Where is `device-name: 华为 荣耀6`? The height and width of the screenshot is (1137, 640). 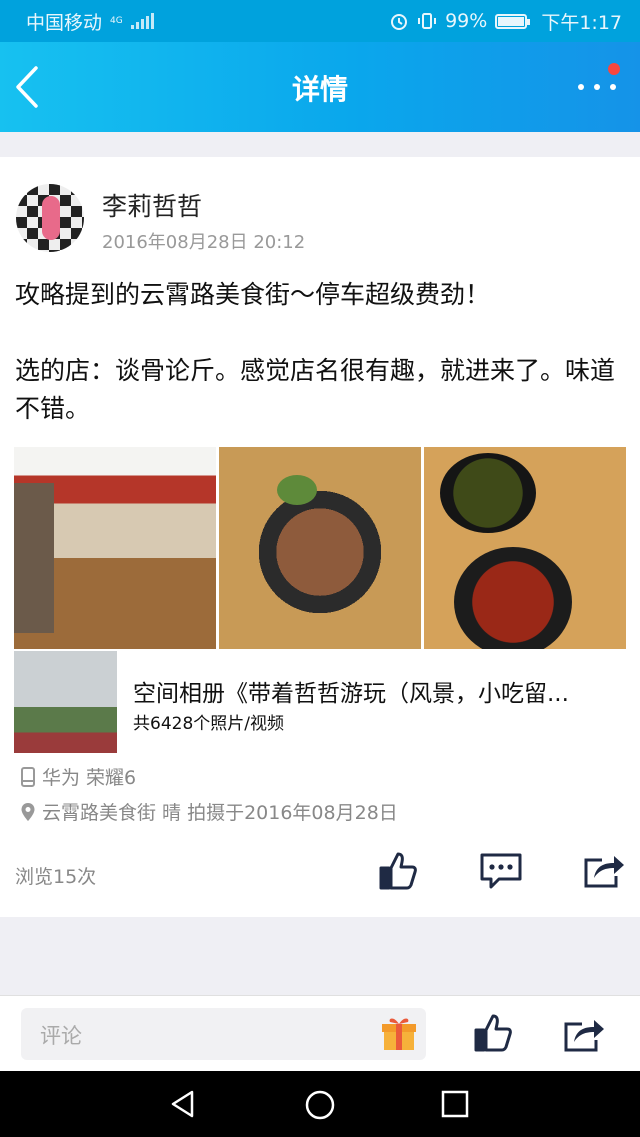 device-name: 华为 荣耀6 is located at coordinates (89, 778).